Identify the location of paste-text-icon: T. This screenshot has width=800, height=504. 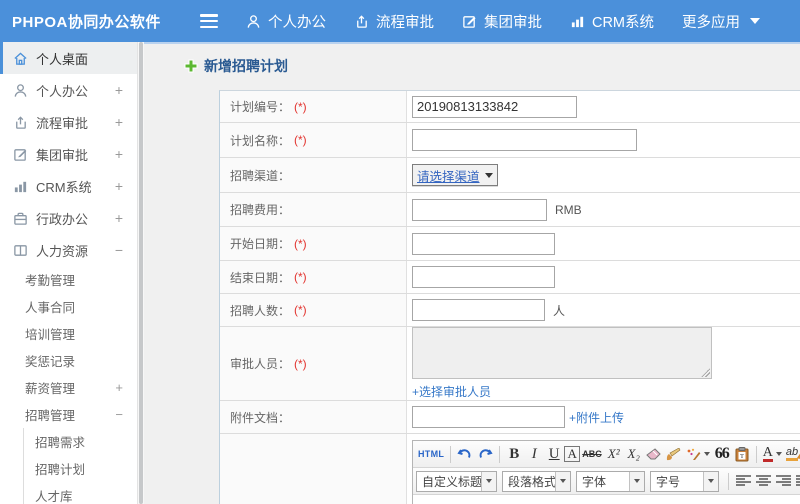
(742, 454).